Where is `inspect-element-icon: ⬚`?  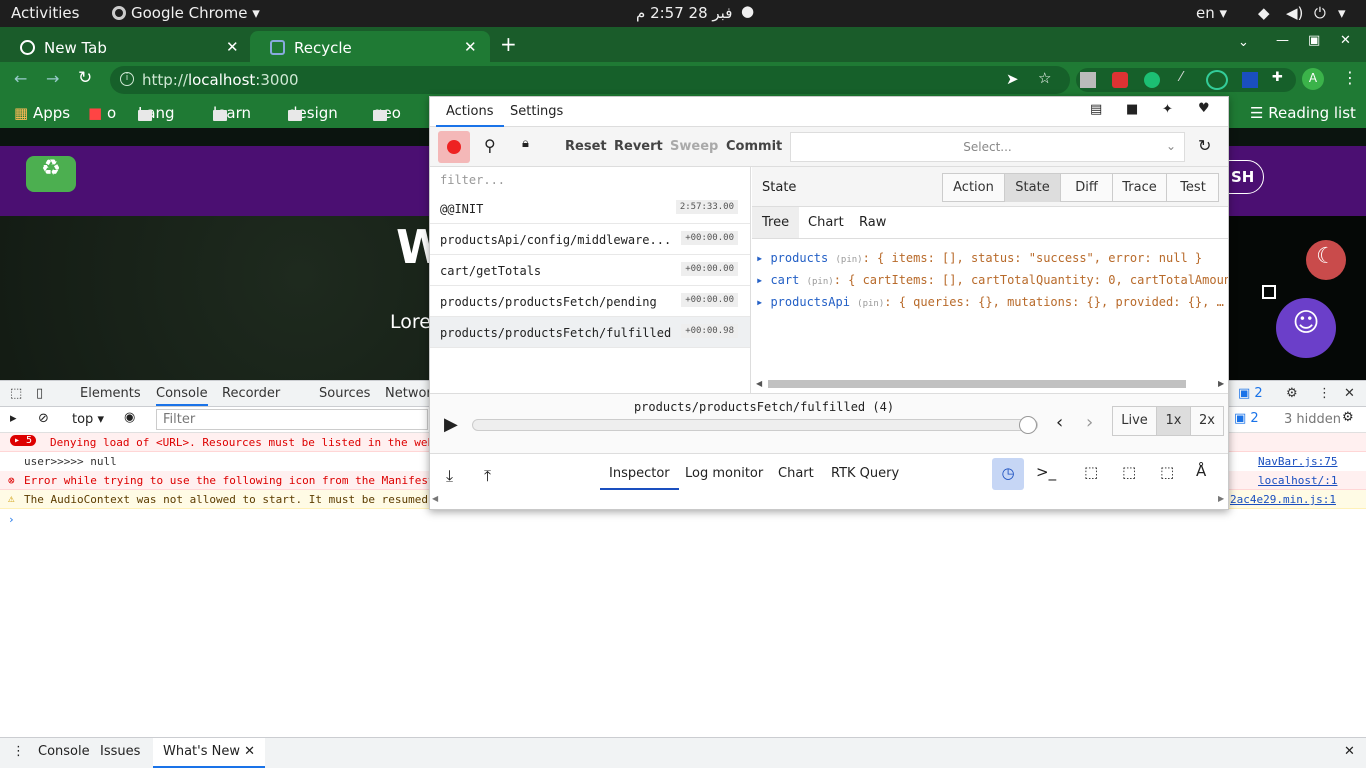 inspect-element-icon: ⬚ is located at coordinates (16, 393).